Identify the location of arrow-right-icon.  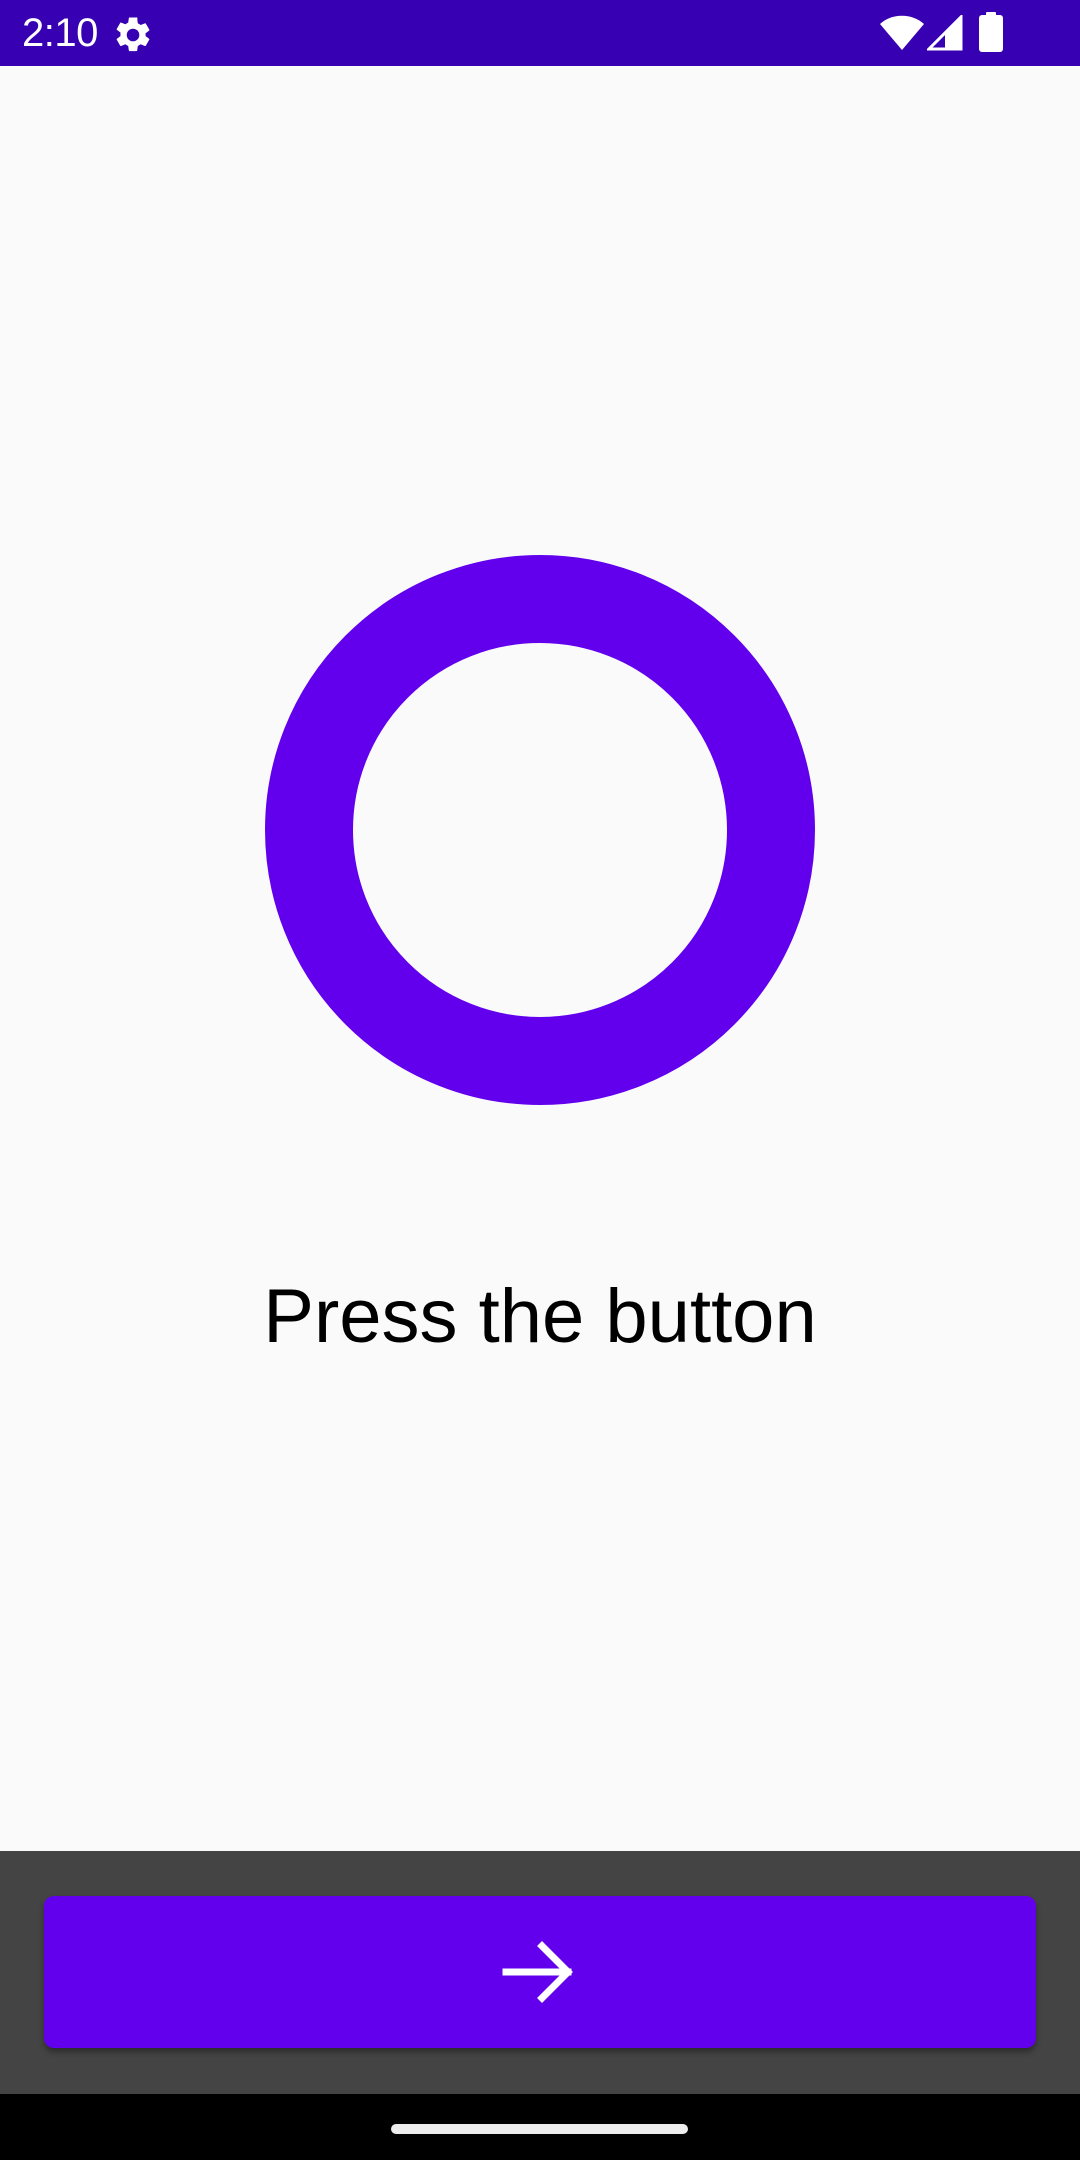
(537, 1972).